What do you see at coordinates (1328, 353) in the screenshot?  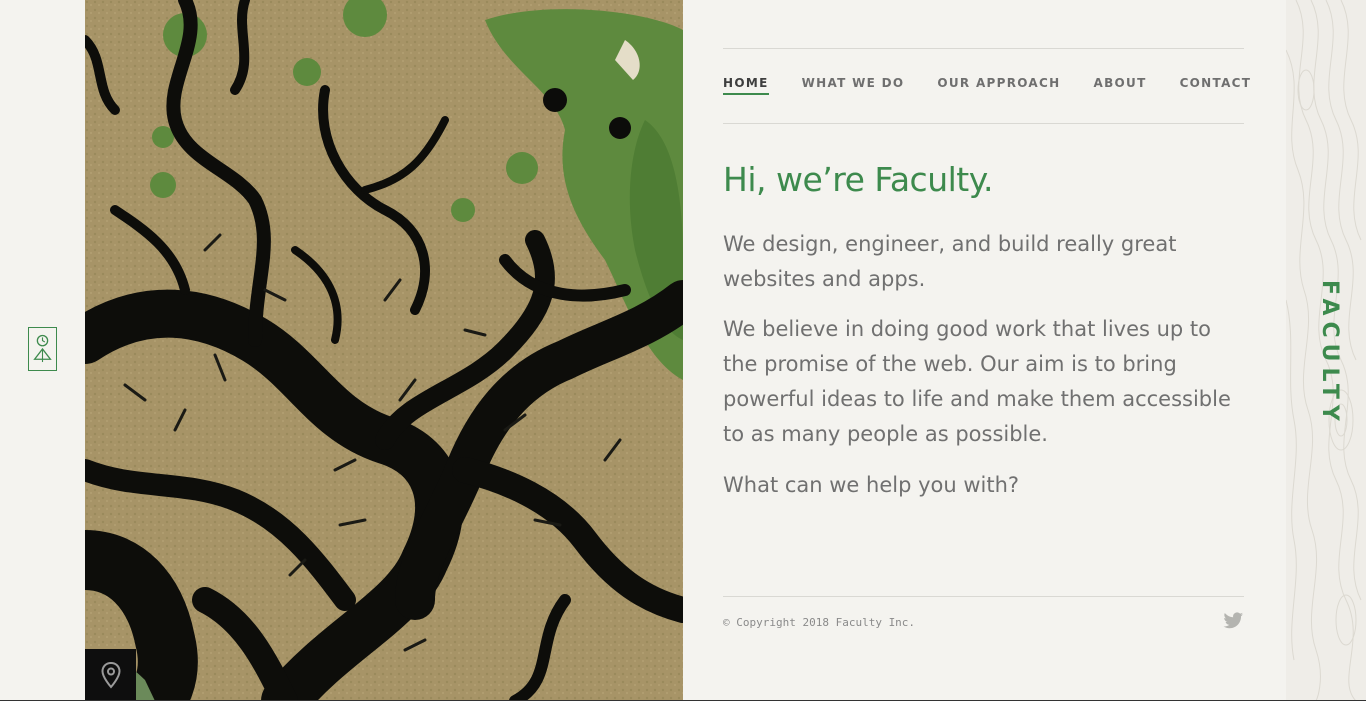 I see `brand-wordmark-vertical: FACULTY` at bounding box center [1328, 353].